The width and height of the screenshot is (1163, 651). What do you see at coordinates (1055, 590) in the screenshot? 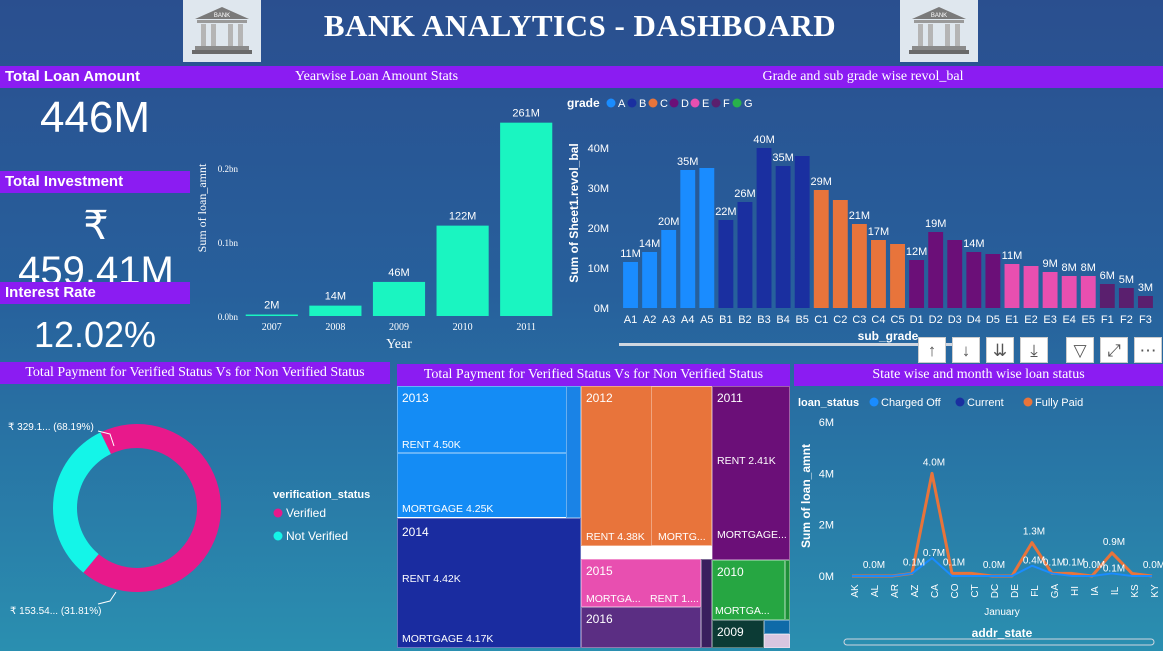
I see `x-tick-label: GA` at bounding box center [1055, 590].